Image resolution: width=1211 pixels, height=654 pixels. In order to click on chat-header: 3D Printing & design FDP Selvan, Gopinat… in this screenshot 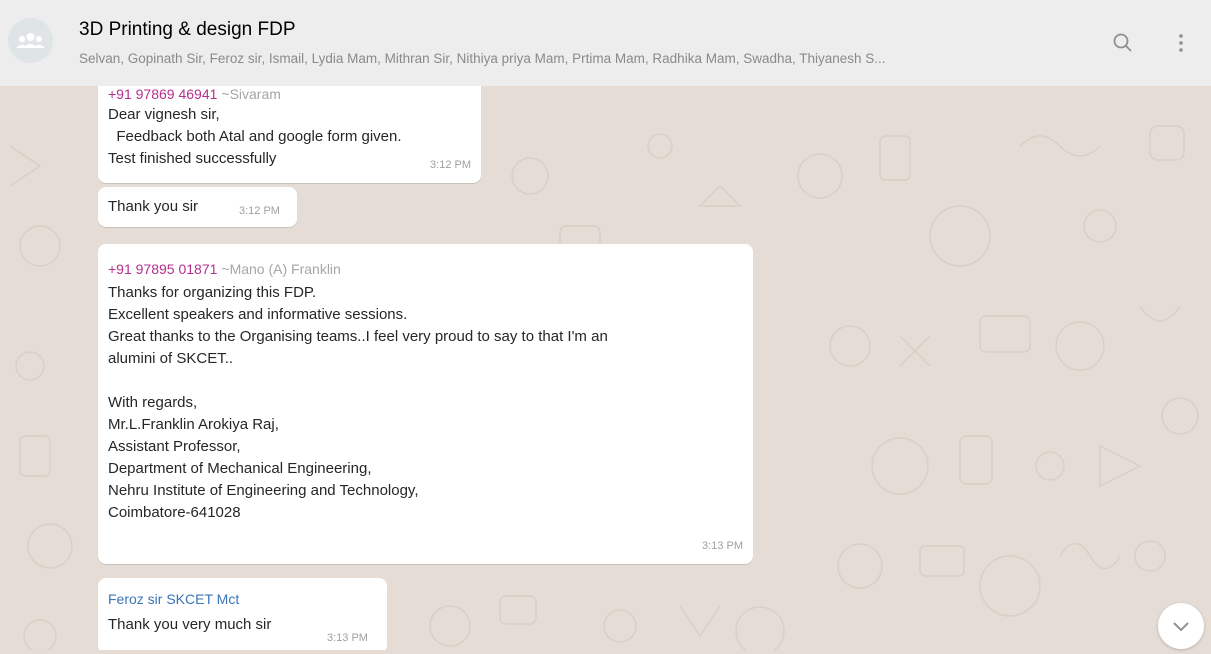, I will do `click(605, 43)`.